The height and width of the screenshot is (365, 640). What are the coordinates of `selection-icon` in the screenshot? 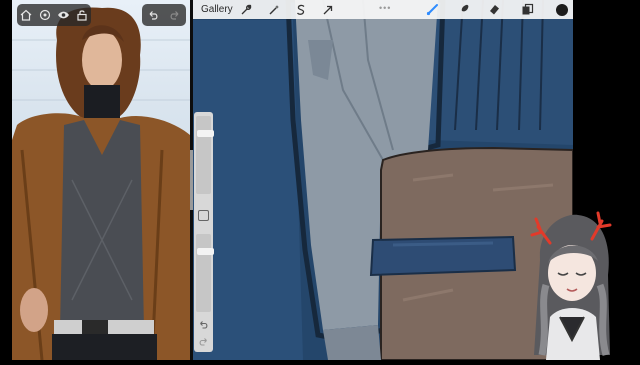 It's located at (300, 9).